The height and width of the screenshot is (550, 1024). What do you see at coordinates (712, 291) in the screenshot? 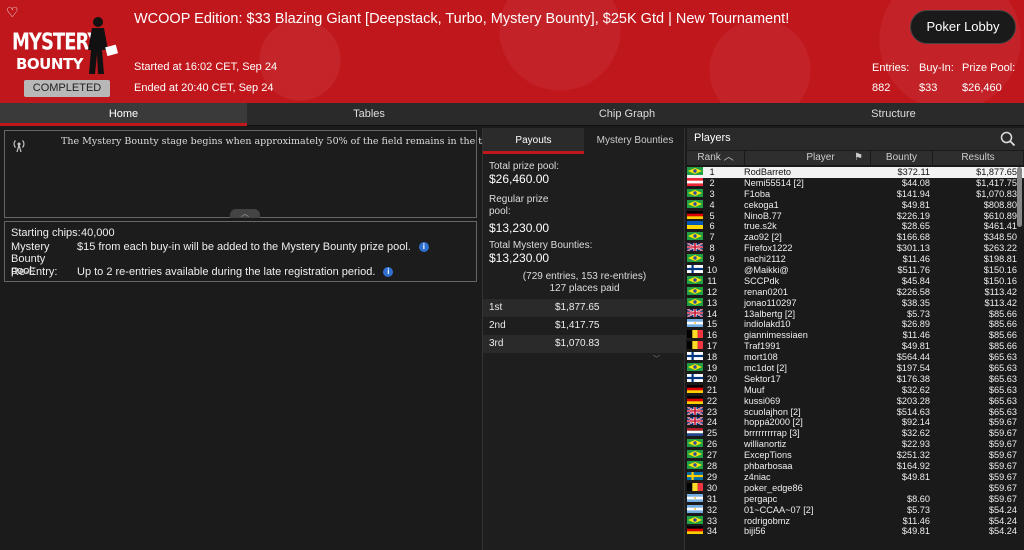
I see `player-rank: 12` at bounding box center [712, 291].